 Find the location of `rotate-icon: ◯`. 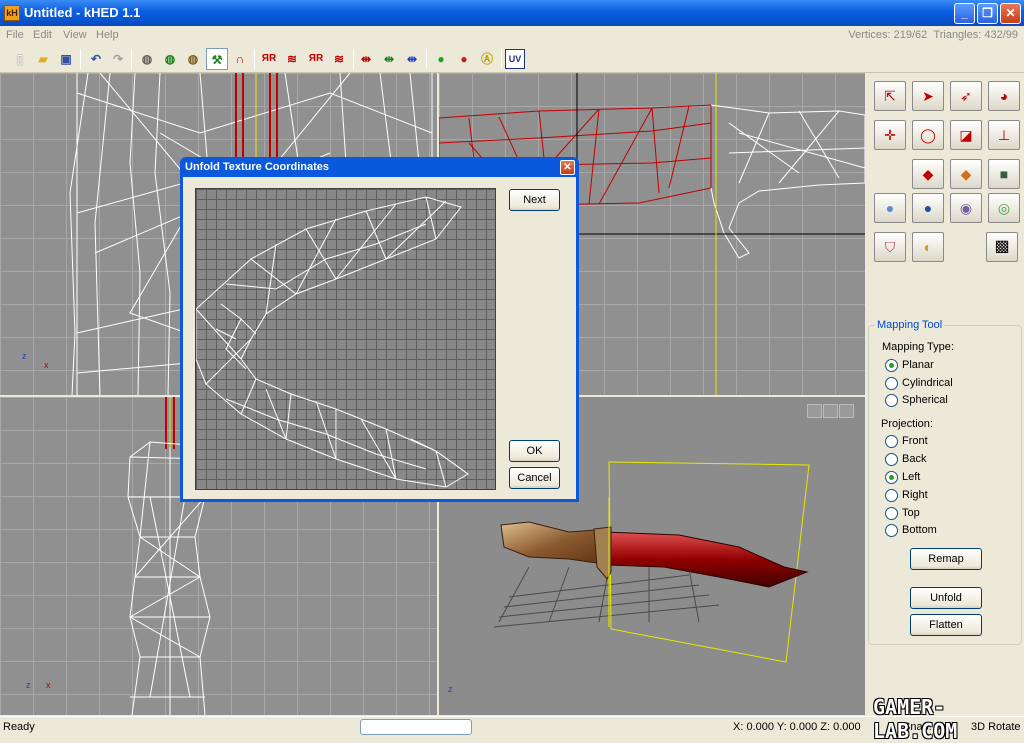

rotate-icon: ◯ is located at coordinates (928, 135).